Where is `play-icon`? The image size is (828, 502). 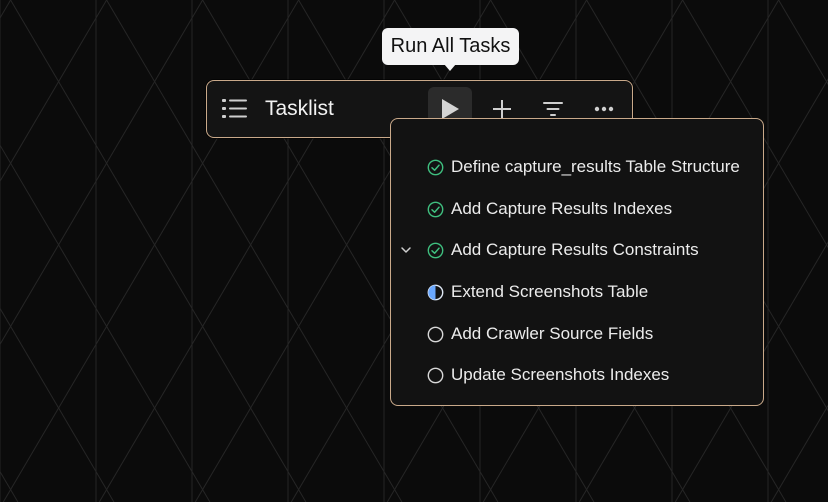
play-icon is located at coordinates (450, 109).